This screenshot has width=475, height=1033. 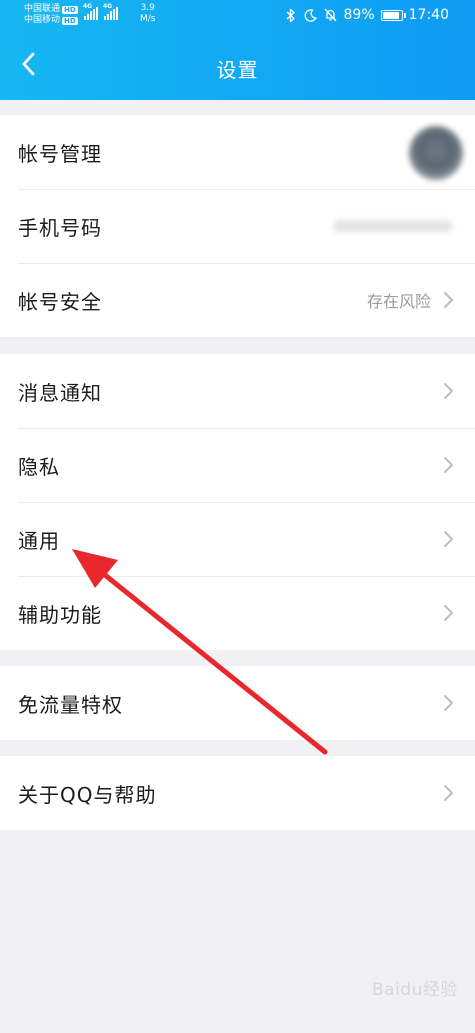 What do you see at coordinates (88, 6) in the screenshot?
I see `network-type-1: 4G` at bounding box center [88, 6].